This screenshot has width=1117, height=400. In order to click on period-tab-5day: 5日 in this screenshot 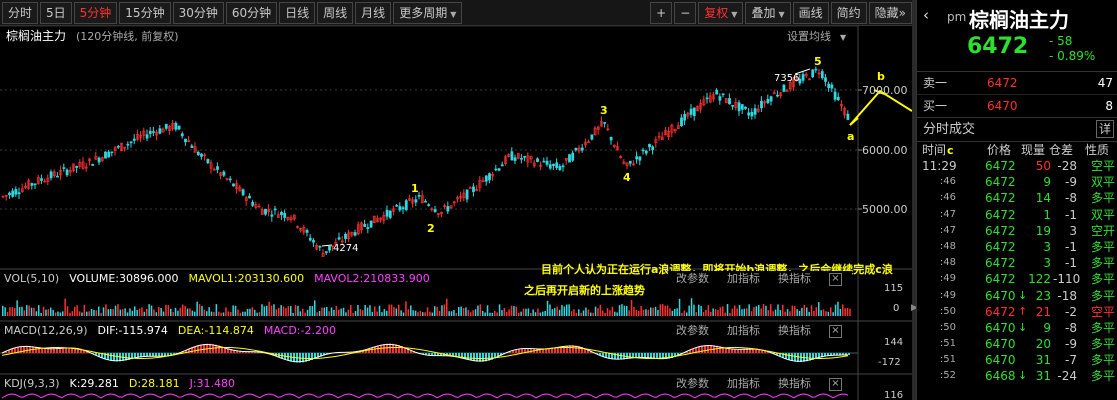, I will do `click(56, 13)`.